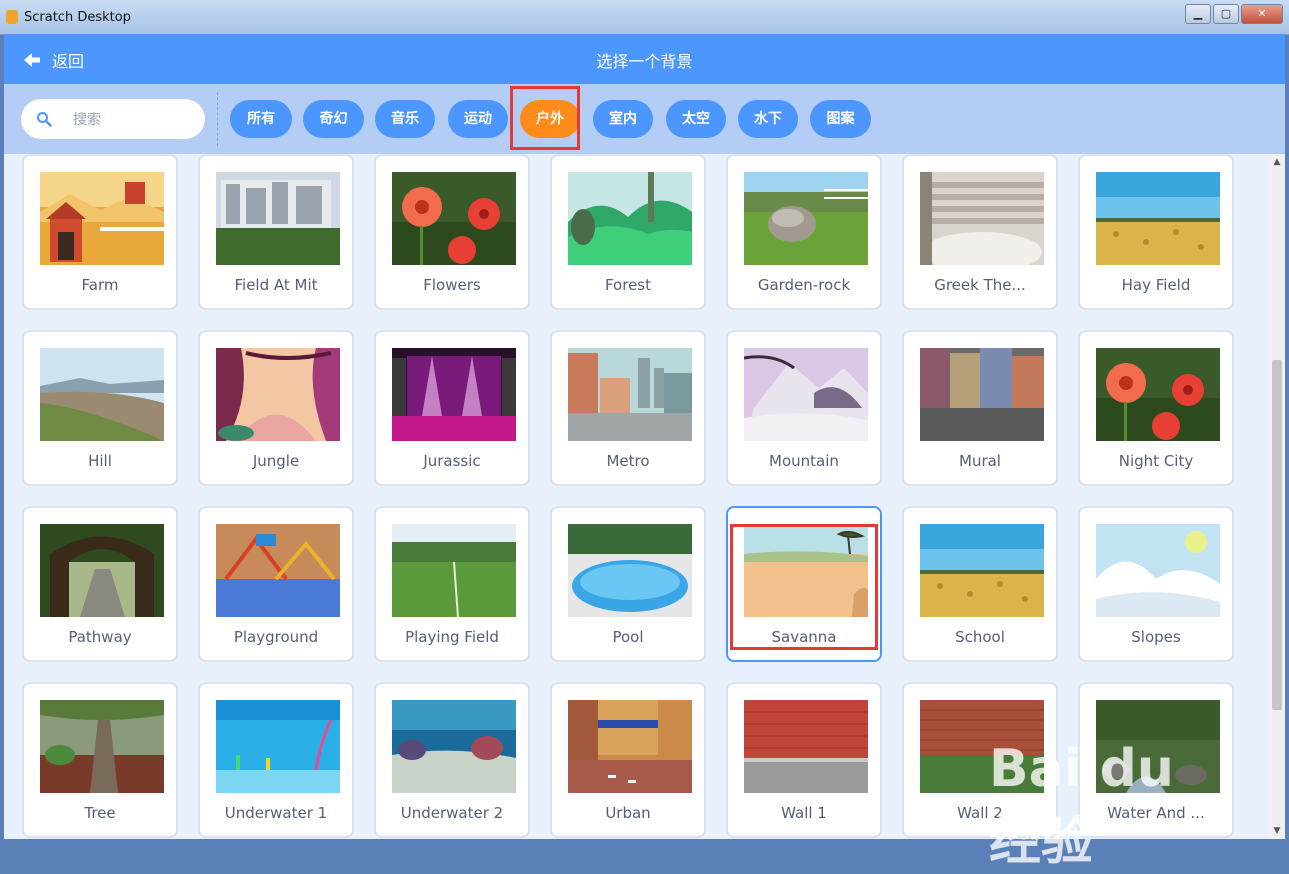 This screenshot has width=1289, height=874. What do you see at coordinates (102, 394) in the screenshot?
I see `hill-scene` at bounding box center [102, 394].